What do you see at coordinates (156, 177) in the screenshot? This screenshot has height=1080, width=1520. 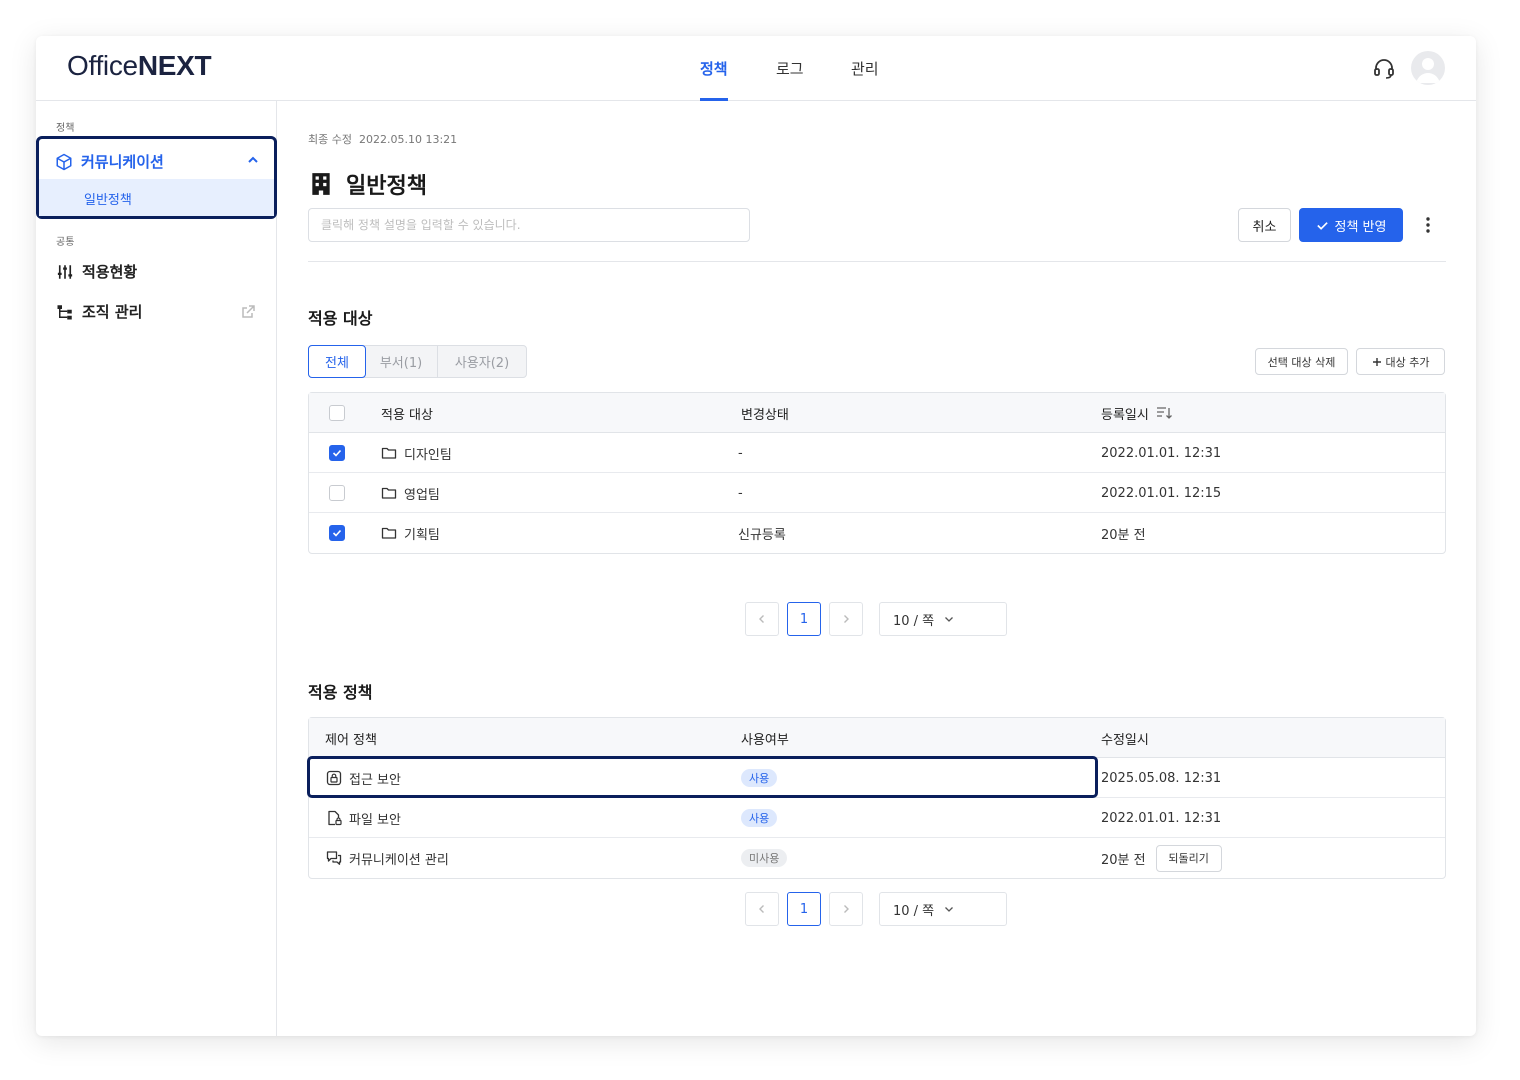 I see `sidebar-group-communication: 커뮤니케이션 일반정책` at bounding box center [156, 177].